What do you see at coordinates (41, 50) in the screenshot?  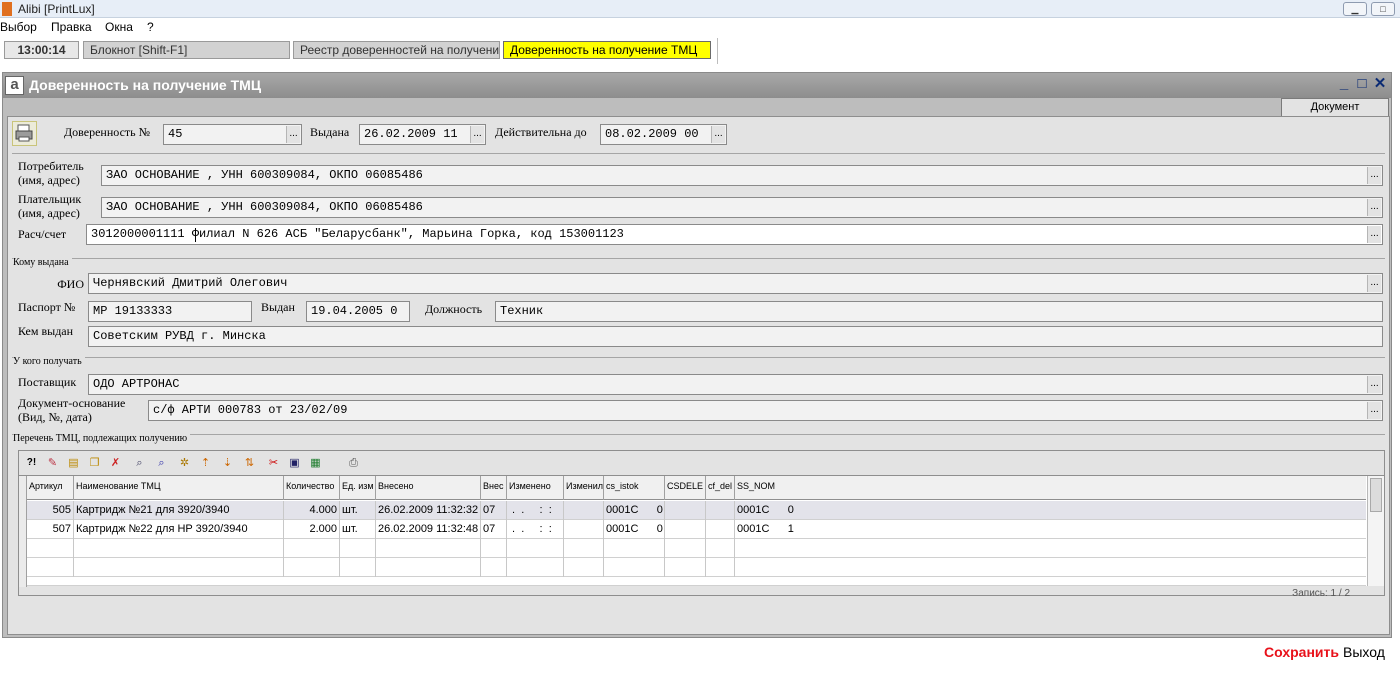 I see `clock-display: 13:00:14` at bounding box center [41, 50].